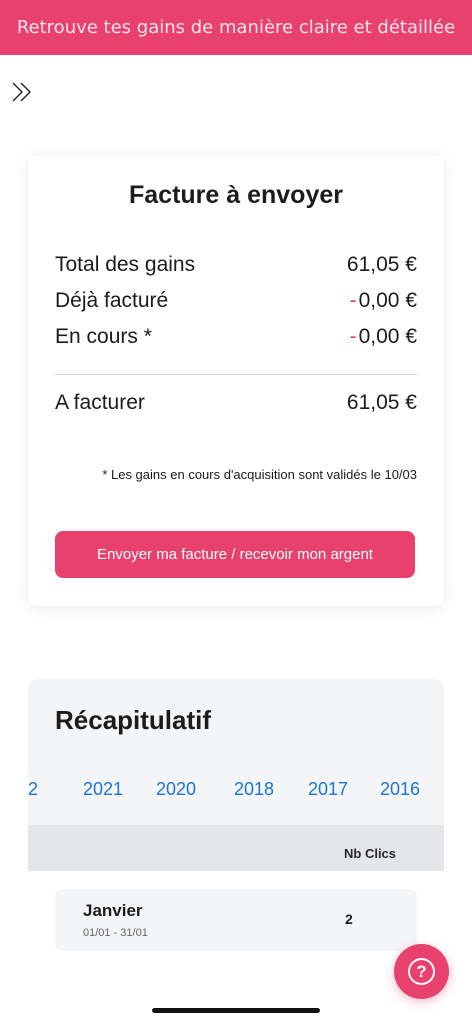 This screenshot has height=1024, width=472. What do you see at coordinates (254, 789) in the screenshot?
I see `year-tab: 2018` at bounding box center [254, 789].